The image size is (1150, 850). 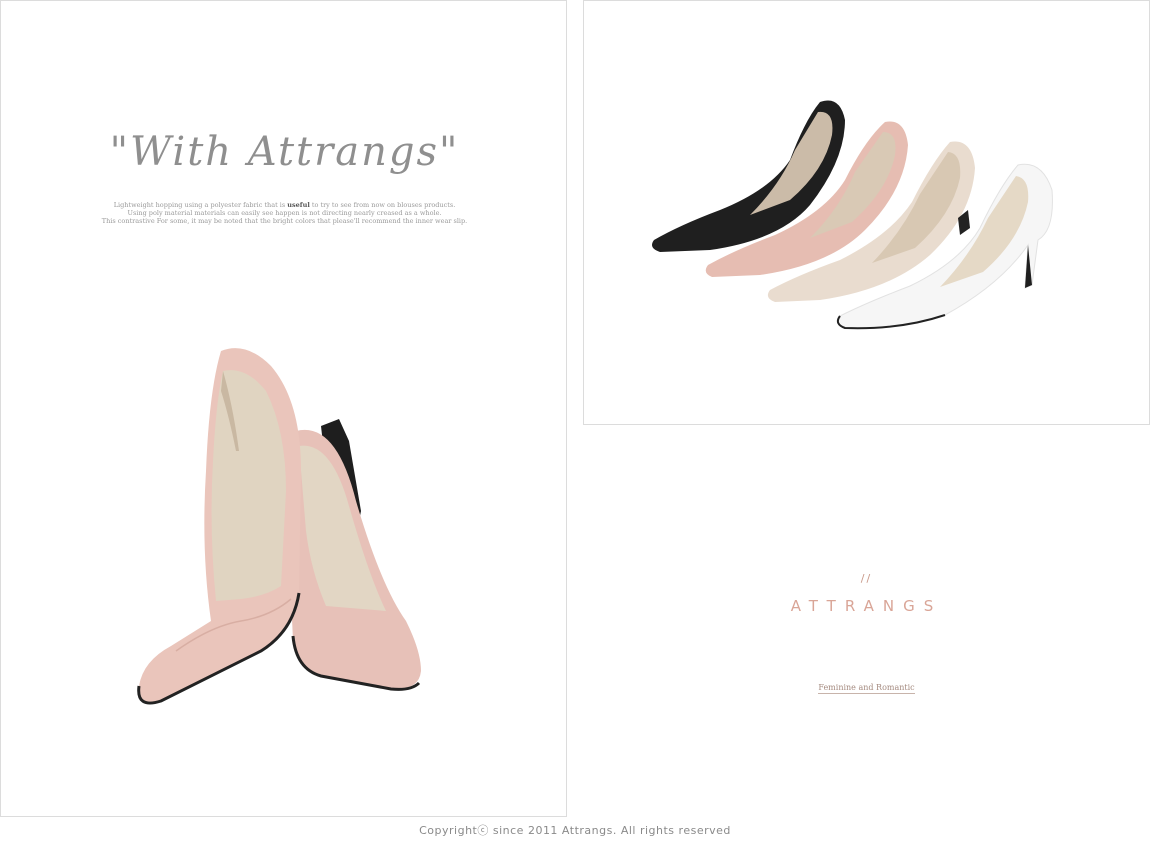 I want to click on brand-tagline: Feminine and Romantic, so click(x=866, y=688).